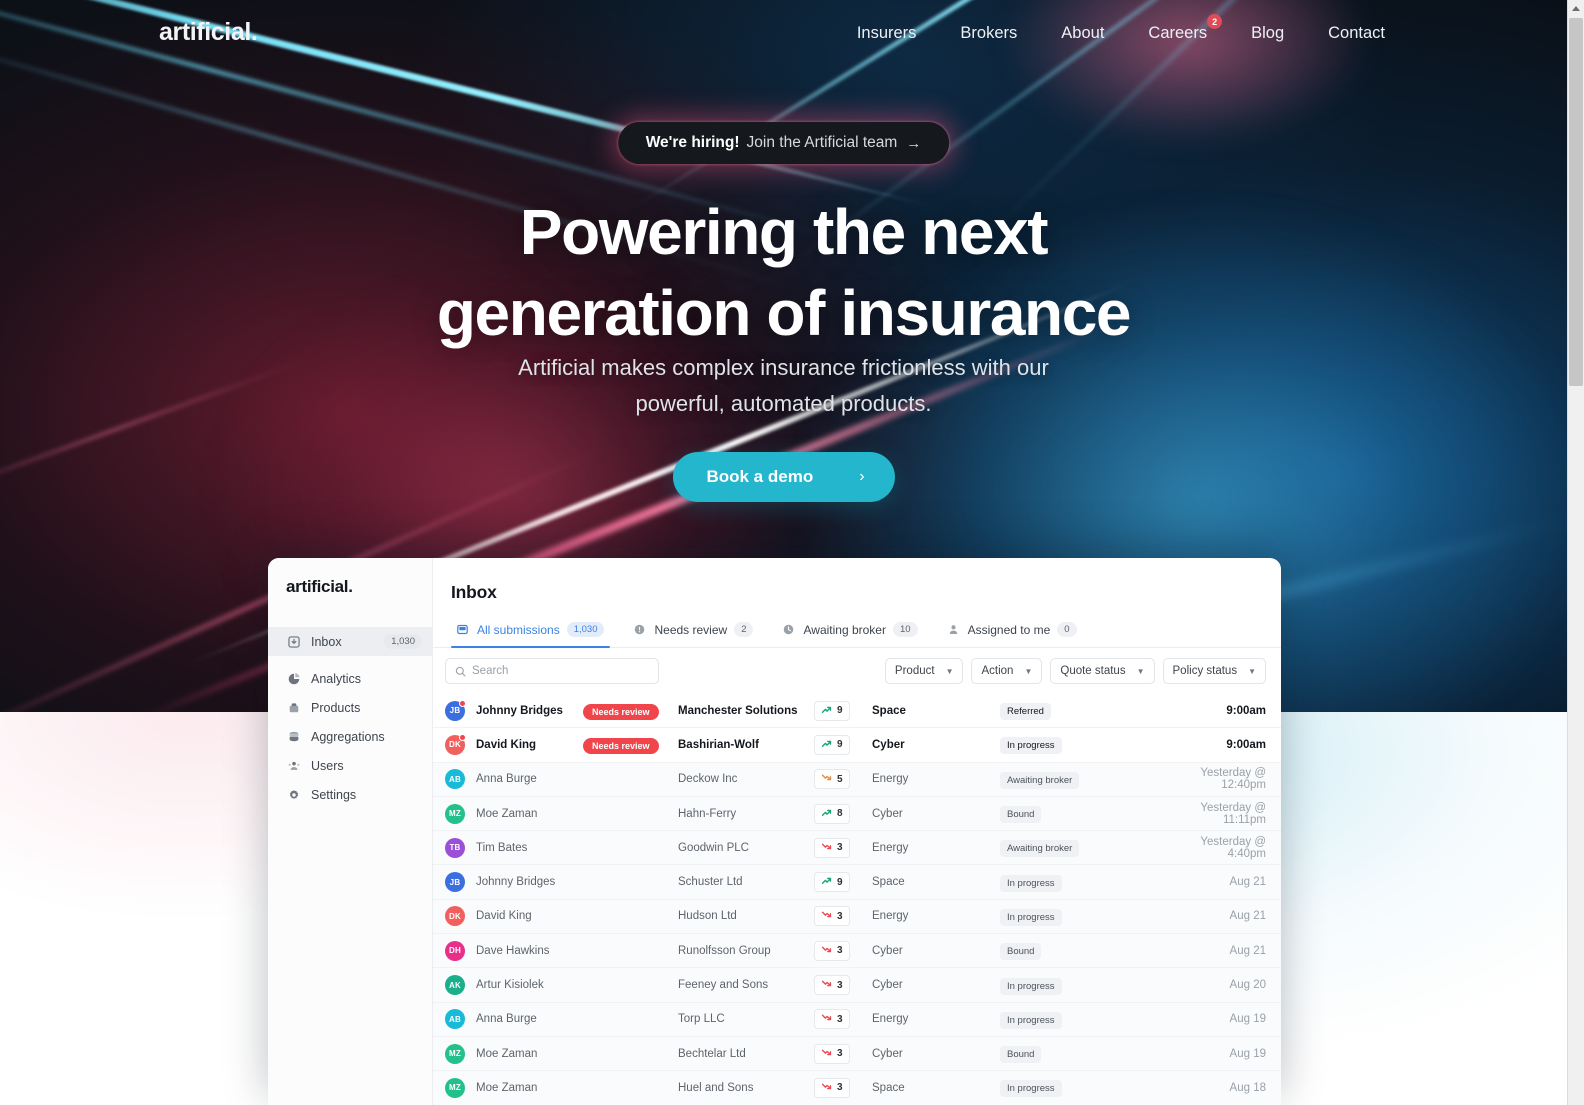 This screenshot has height=1105, width=1584. What do you see at coordinates (350, 765) in the screenshot?
I see `sidebar-item-users: Users` at bounding box center [350, 765].